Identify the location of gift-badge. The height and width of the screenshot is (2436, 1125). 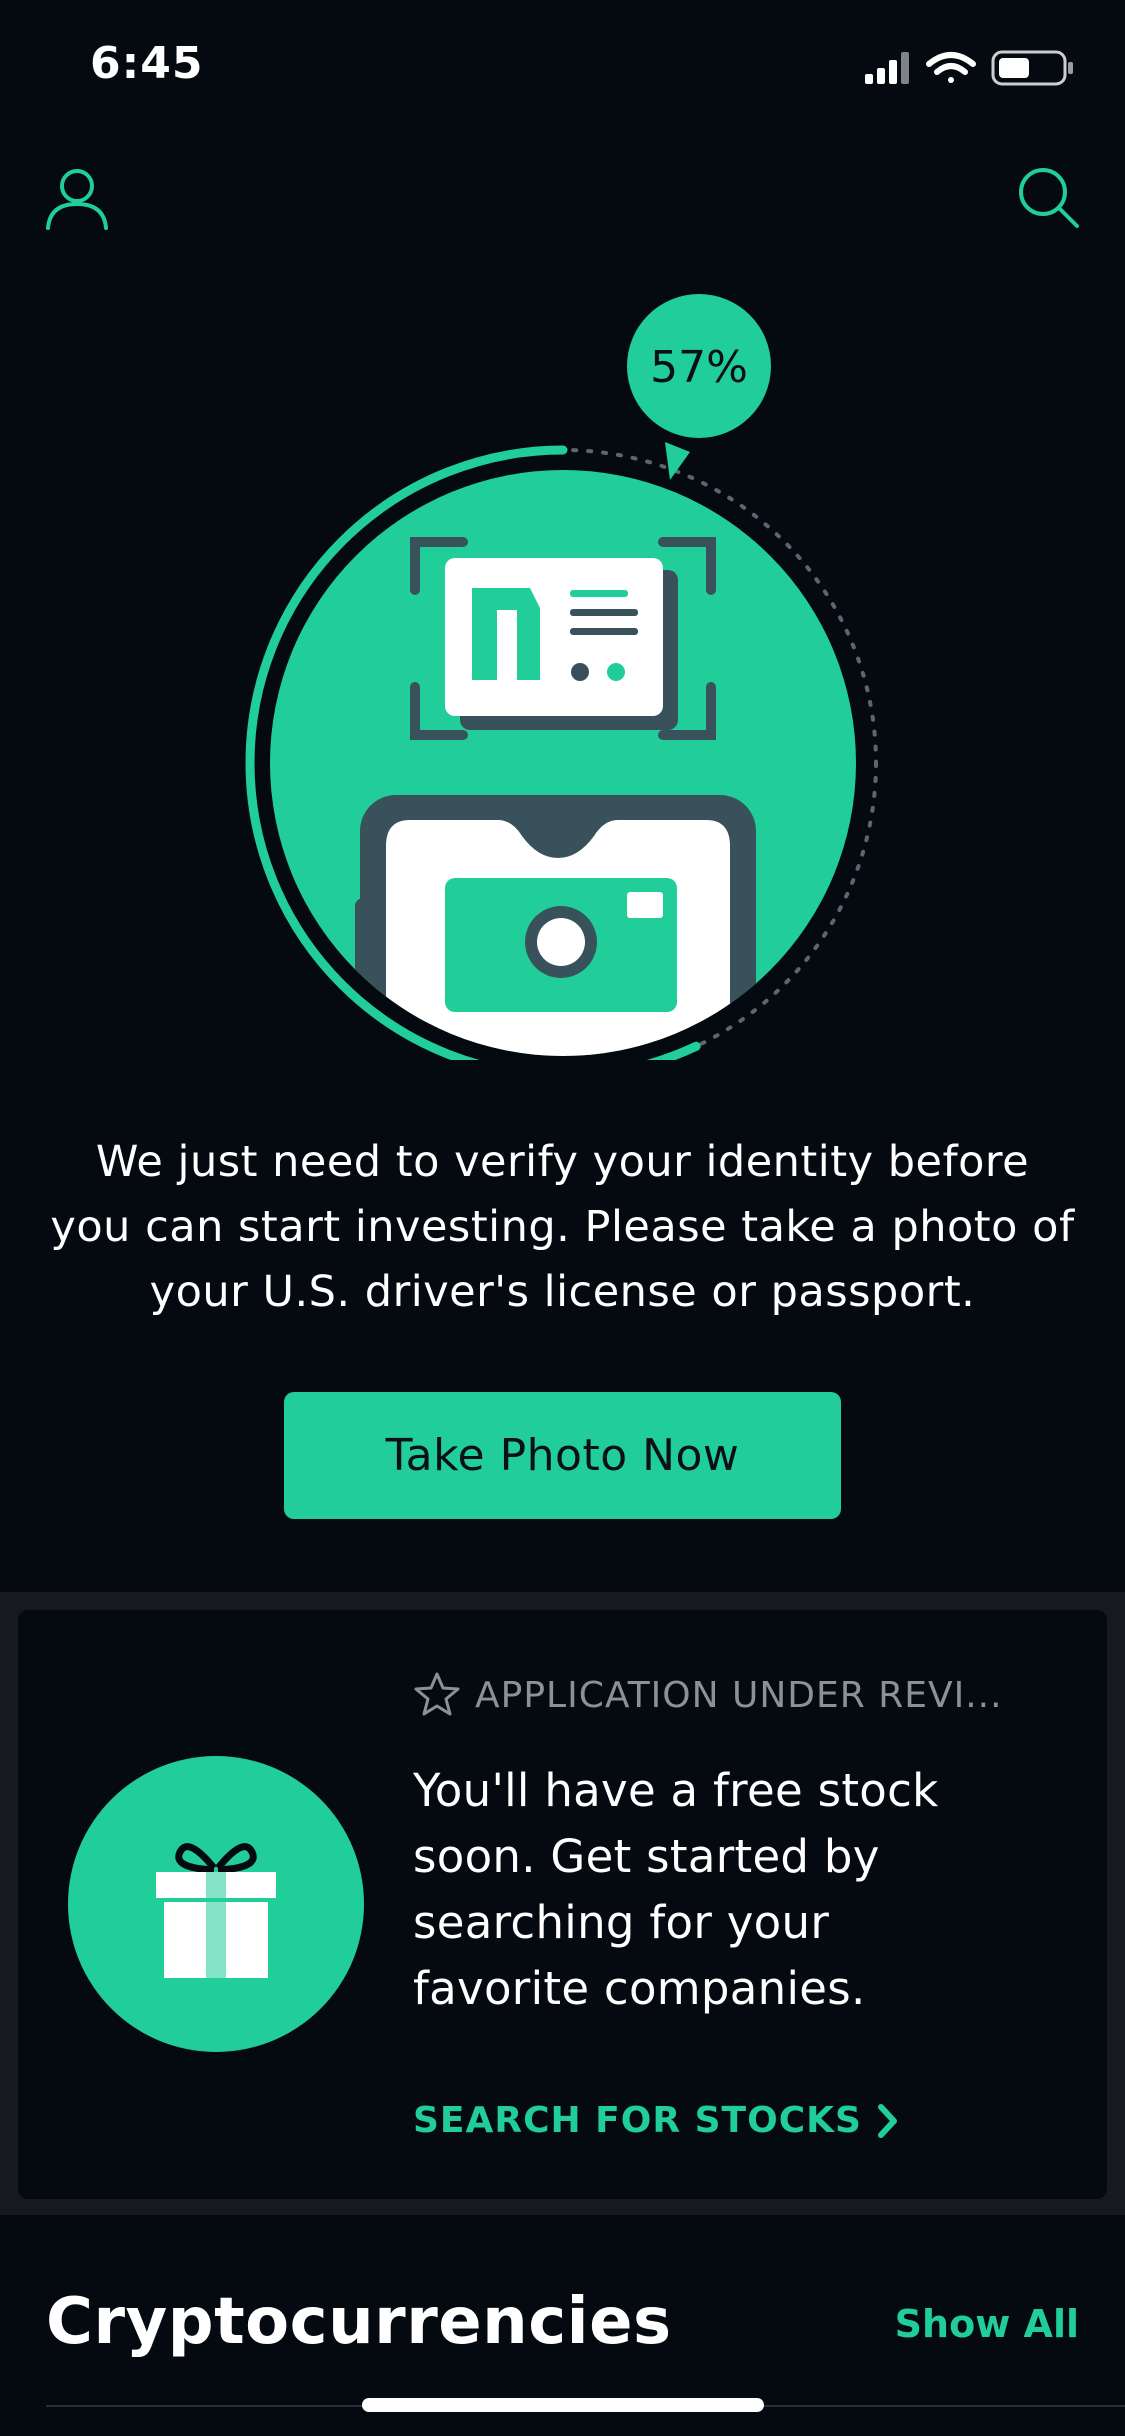
(216, 1904).